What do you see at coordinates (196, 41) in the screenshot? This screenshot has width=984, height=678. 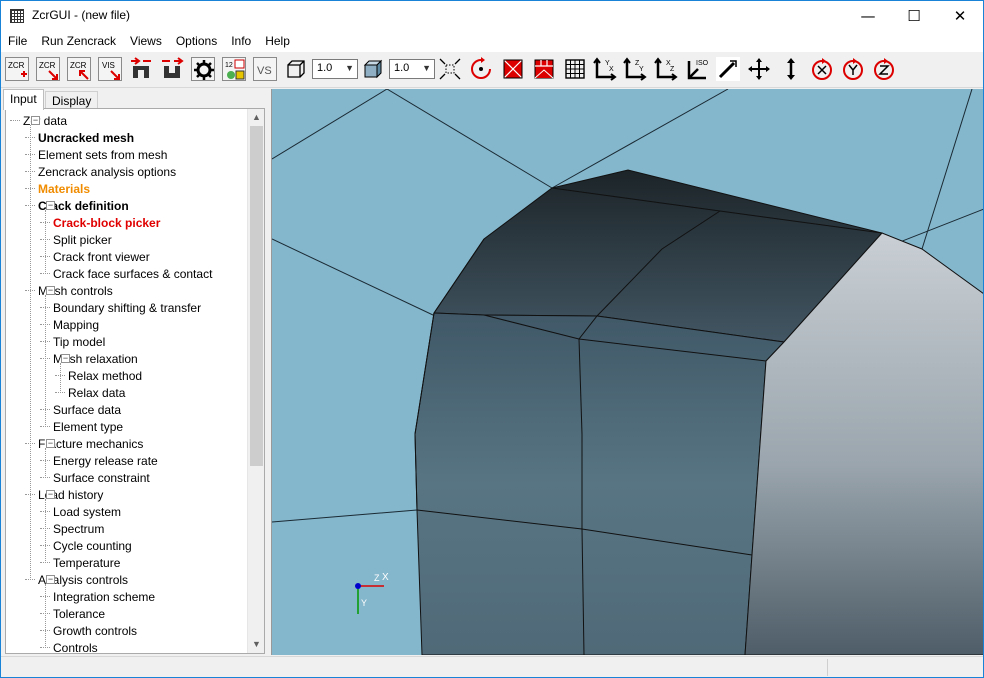 I see `menu-options: Options` at bounding box center [196, 41].